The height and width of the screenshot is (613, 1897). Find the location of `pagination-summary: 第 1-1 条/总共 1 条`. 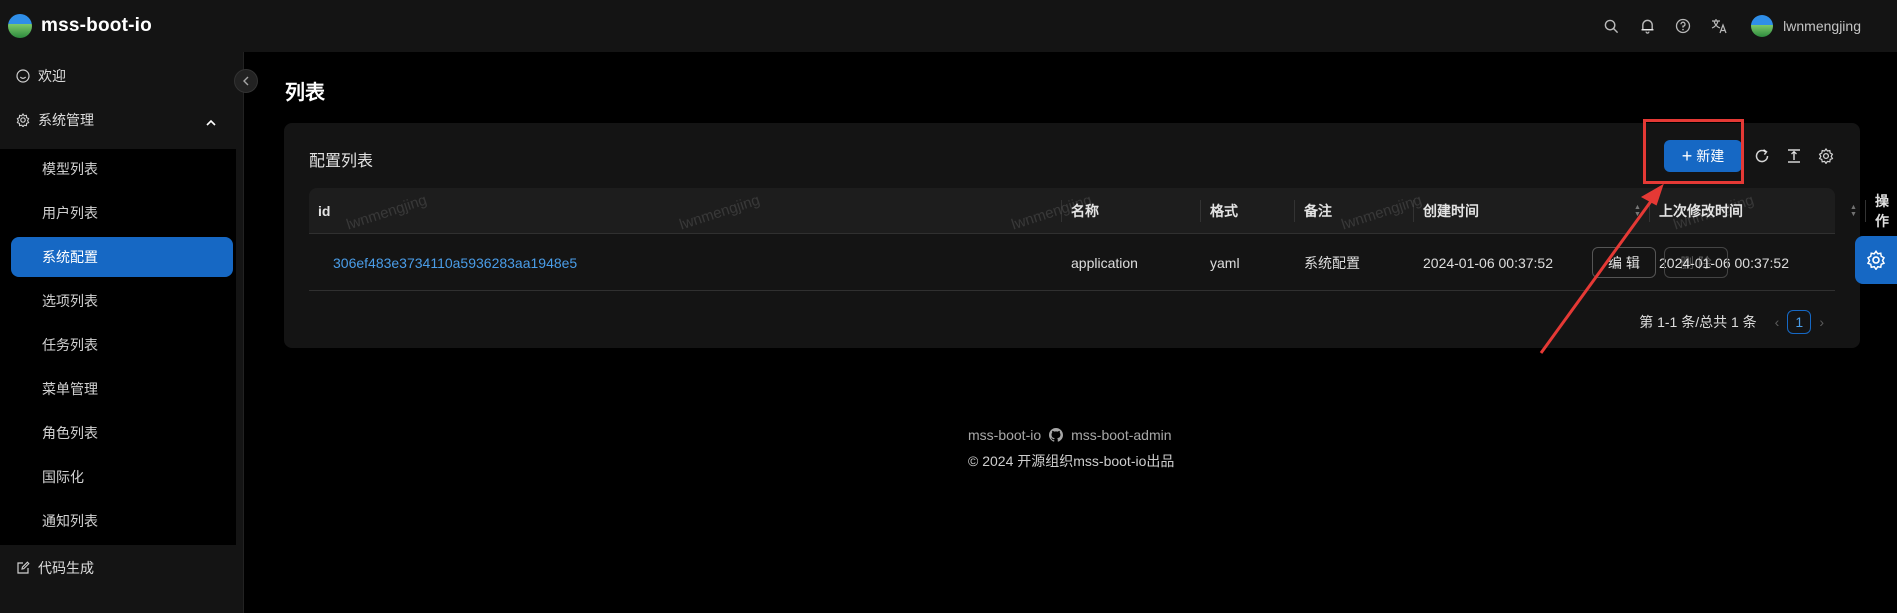

pagination-summary: 第 1-1 条/总共 1 条 is located at coordinates (1698, 322).